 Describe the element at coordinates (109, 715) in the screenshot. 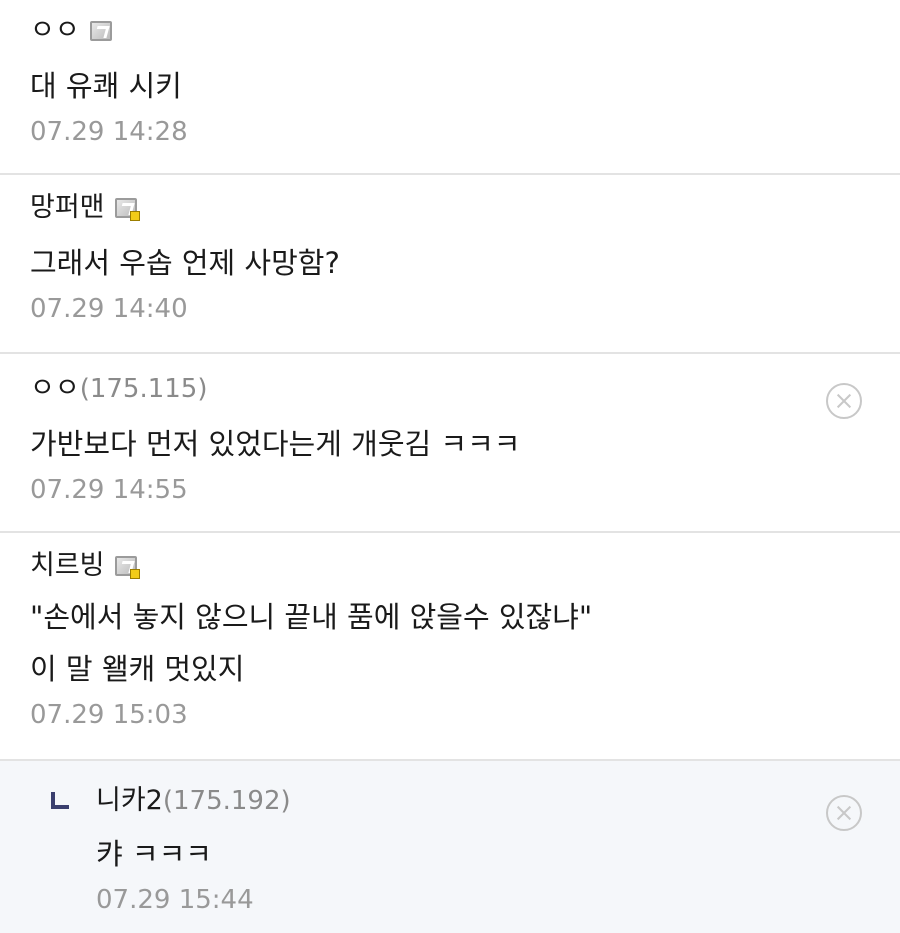

I see `comment-date: 07.29 15:03` at that location.